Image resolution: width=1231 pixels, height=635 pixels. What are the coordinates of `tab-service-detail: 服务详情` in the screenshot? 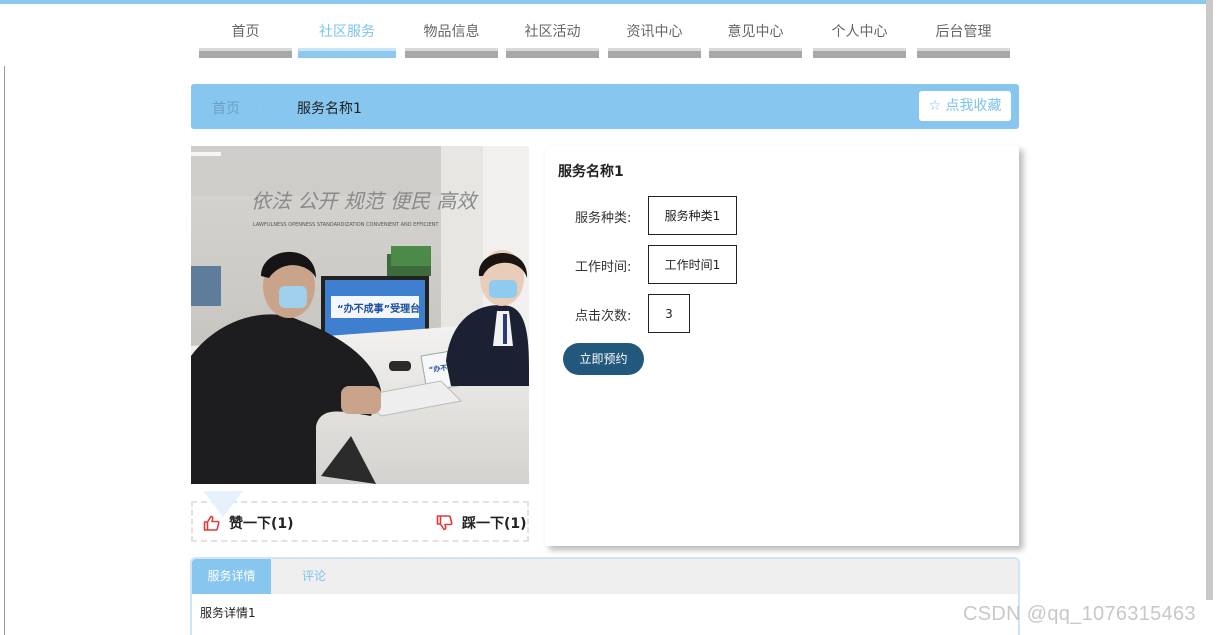 It's located at (231, 576).